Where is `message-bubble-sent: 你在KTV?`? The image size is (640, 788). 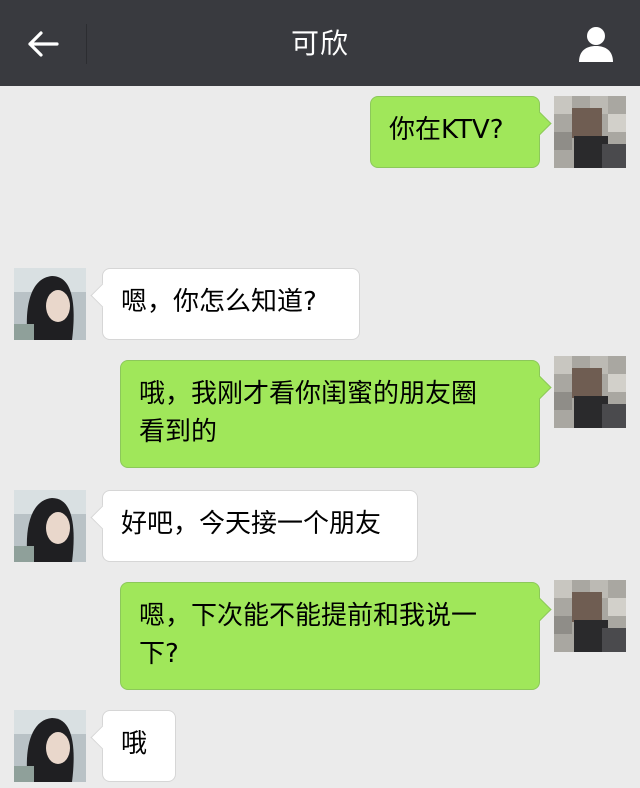
message-bubble-sent: 你在KTV? is located at coordinates (455, 132).